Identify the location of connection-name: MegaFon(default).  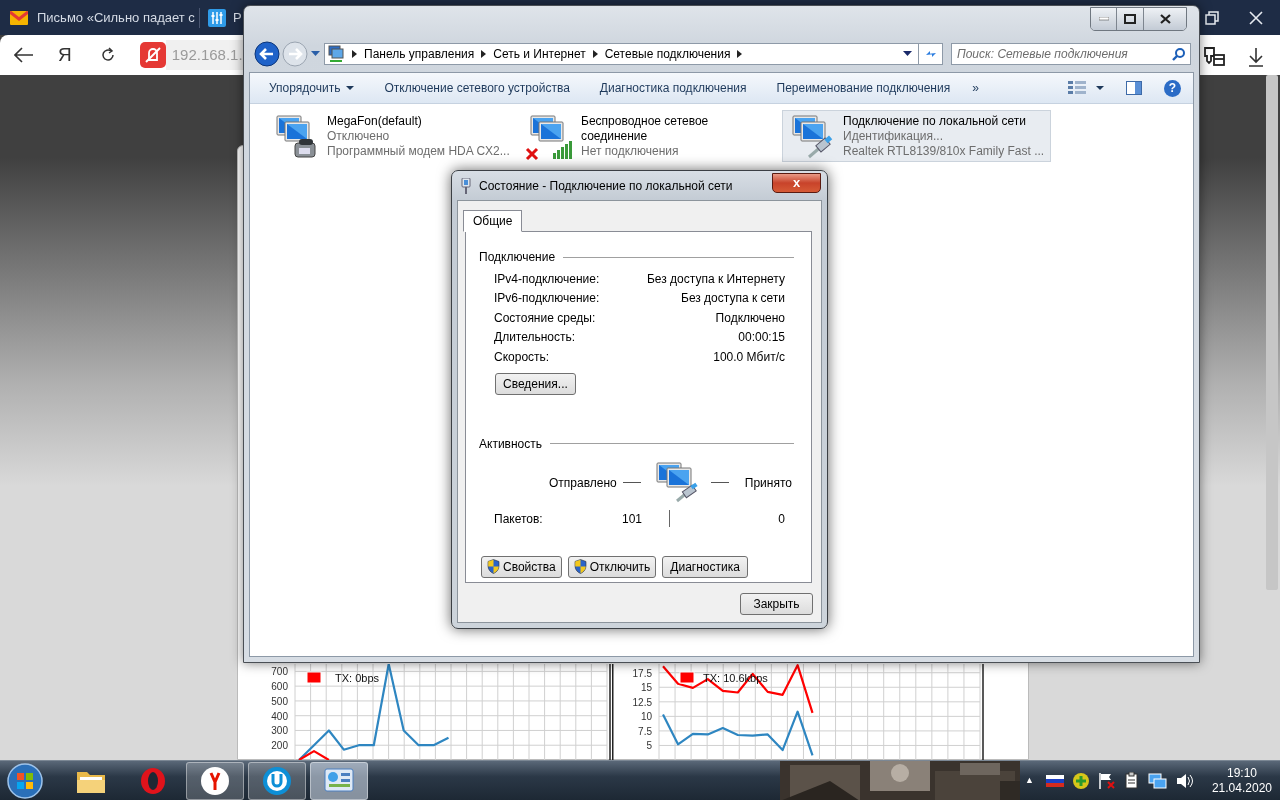
(375, 121).